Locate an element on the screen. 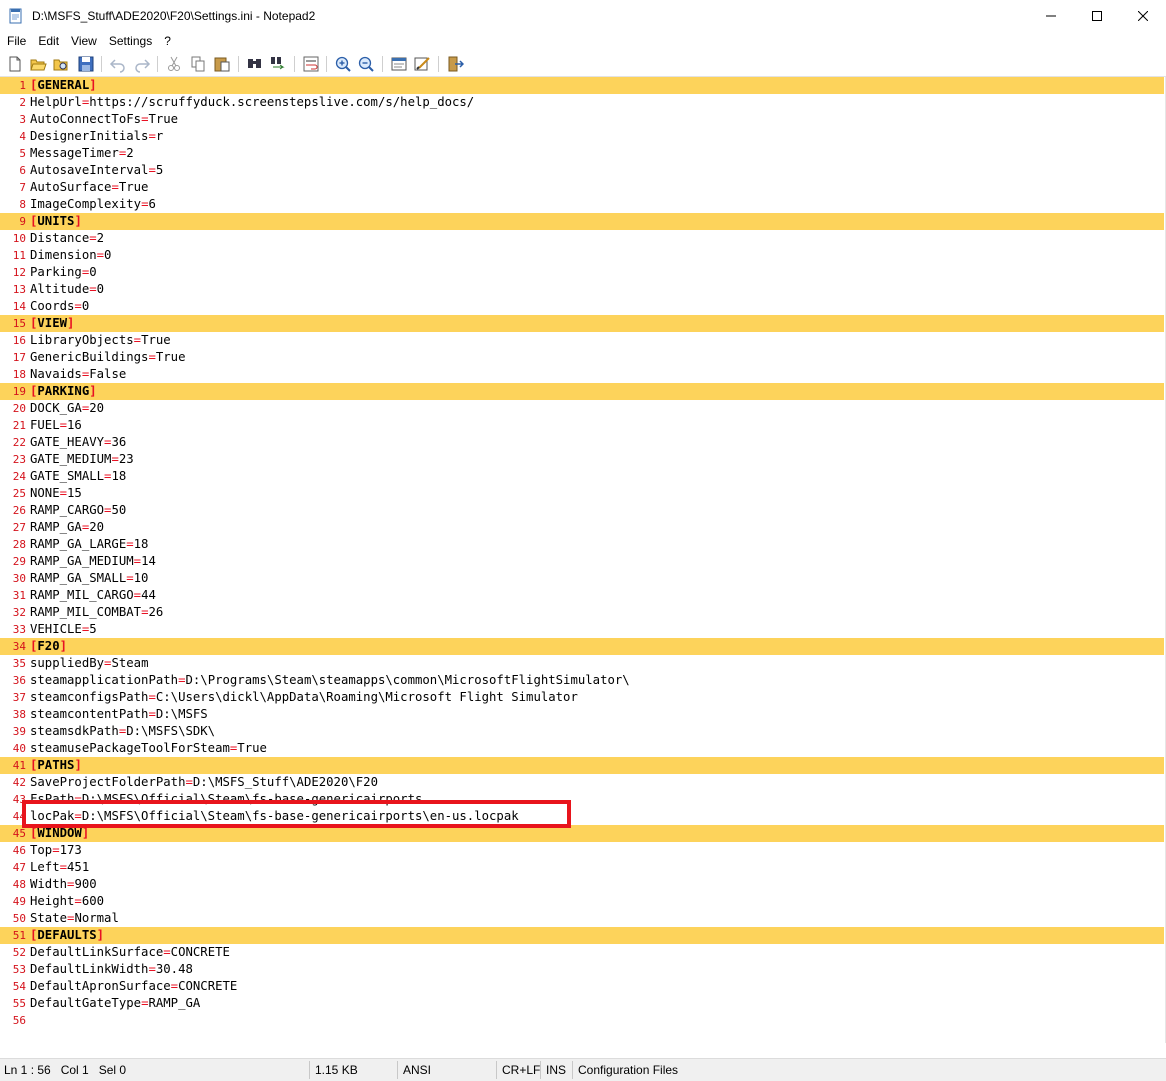  section-line: 9 [UNITS] is located at coordinates (582, 221).